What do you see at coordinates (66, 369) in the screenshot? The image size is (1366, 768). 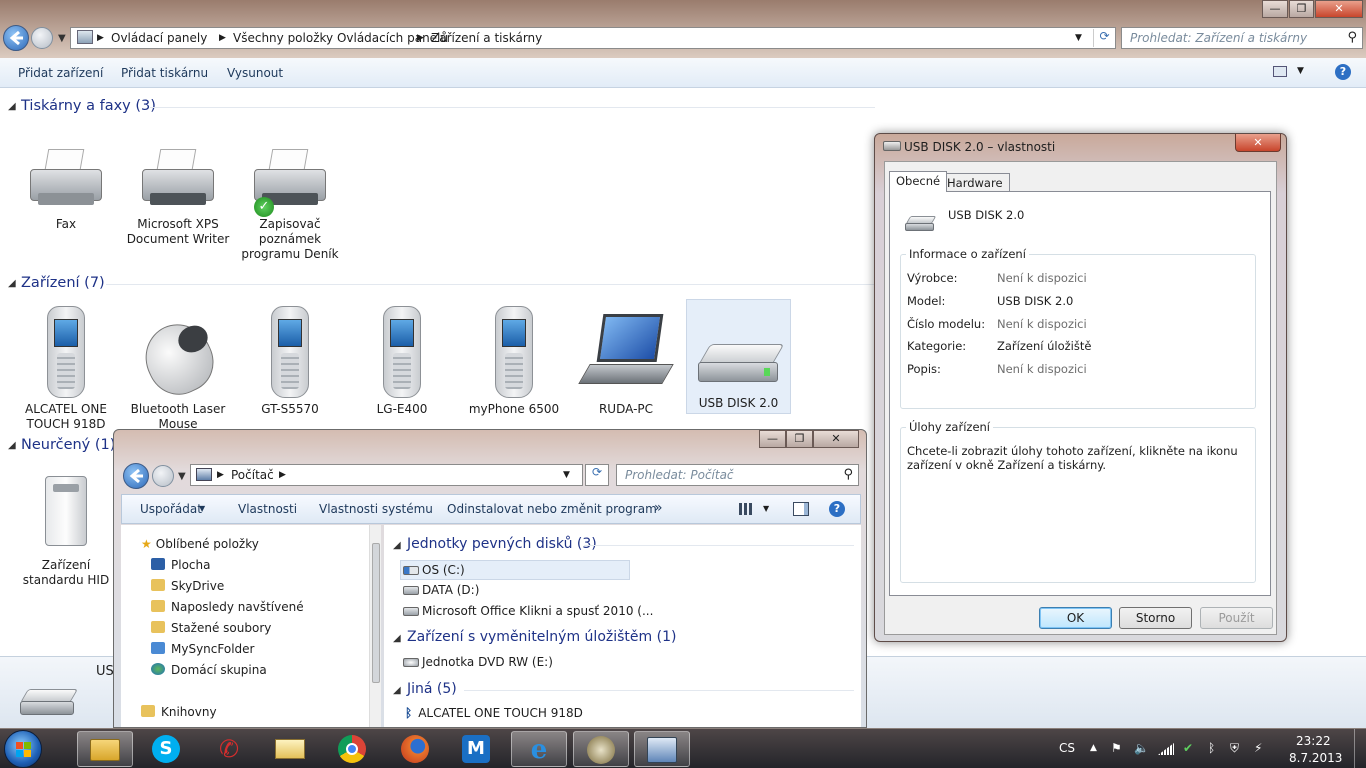 I see `device-alcatel: ALCATEL ONE TOUCH 918D` at bounding box center [66, 369].